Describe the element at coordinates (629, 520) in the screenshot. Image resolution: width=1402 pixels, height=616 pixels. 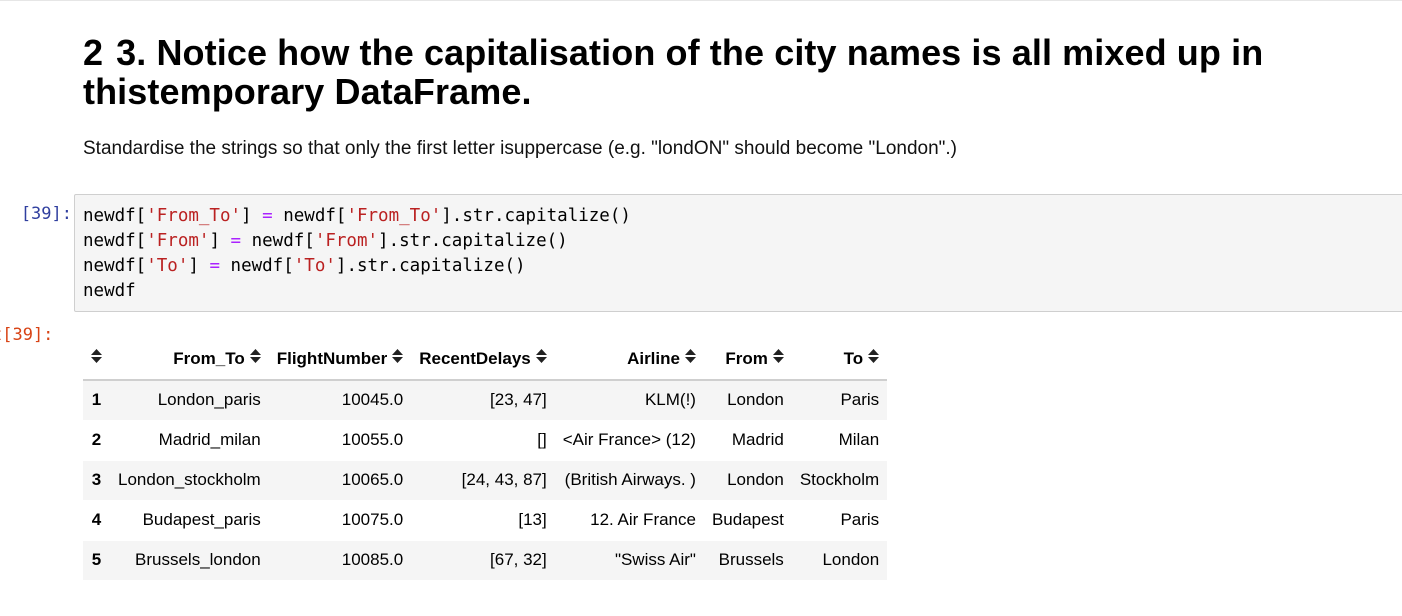
I see `table-cell: 12. Air France` at that location.